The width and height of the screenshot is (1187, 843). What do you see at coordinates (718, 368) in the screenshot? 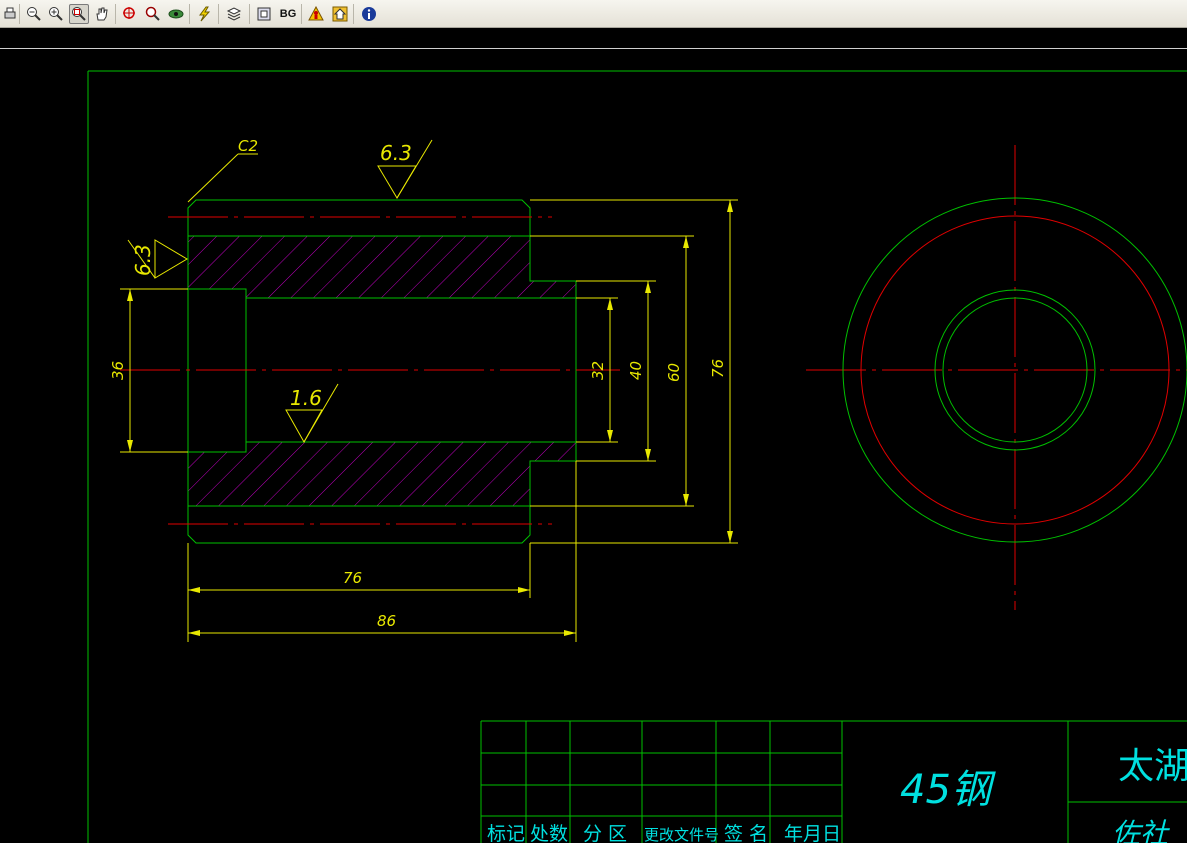
I see `dim-76-vertical-label: 76` at bounding box center [718, 368].